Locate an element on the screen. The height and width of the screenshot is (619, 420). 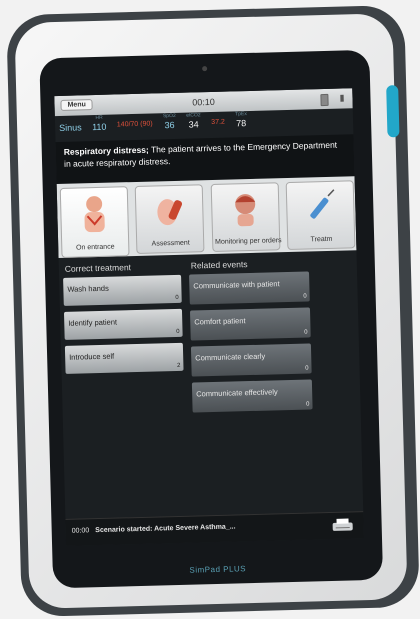
patient-icon is located at coordinates (94, 214).